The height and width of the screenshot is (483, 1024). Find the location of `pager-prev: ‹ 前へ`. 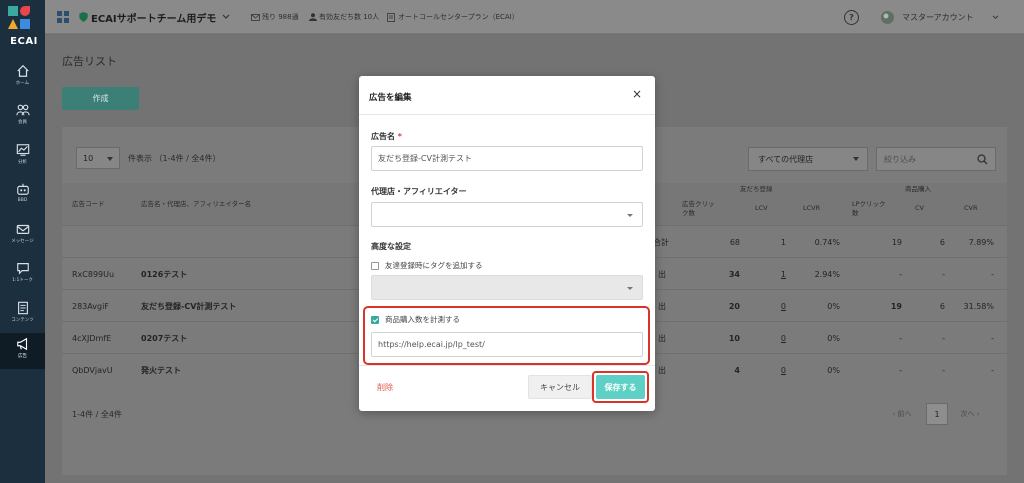

pager-prev: ‹ 前へ is located at coordinates (902, 414).